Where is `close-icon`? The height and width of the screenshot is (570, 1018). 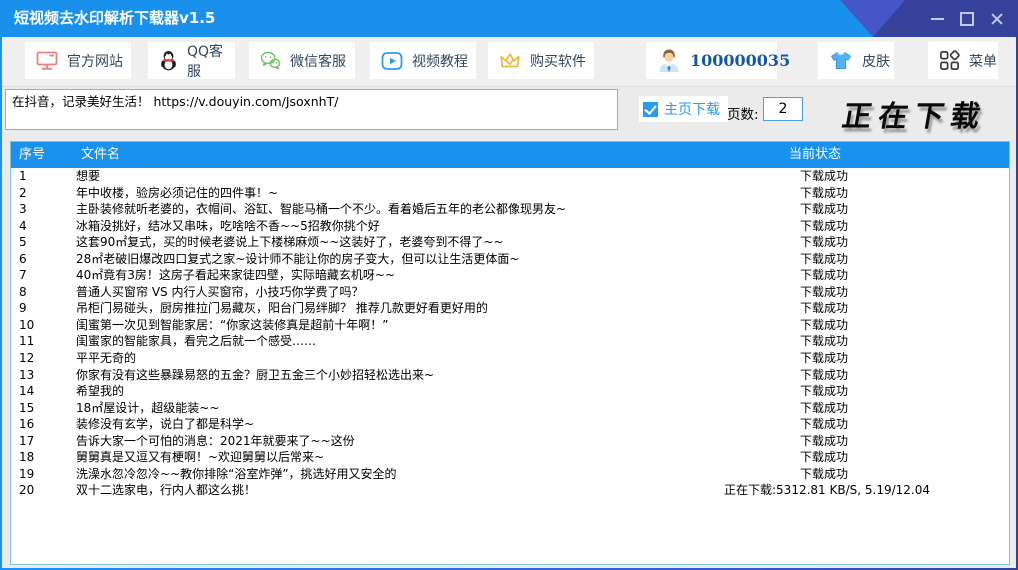 close-icon is located at coordinates (997, 19).